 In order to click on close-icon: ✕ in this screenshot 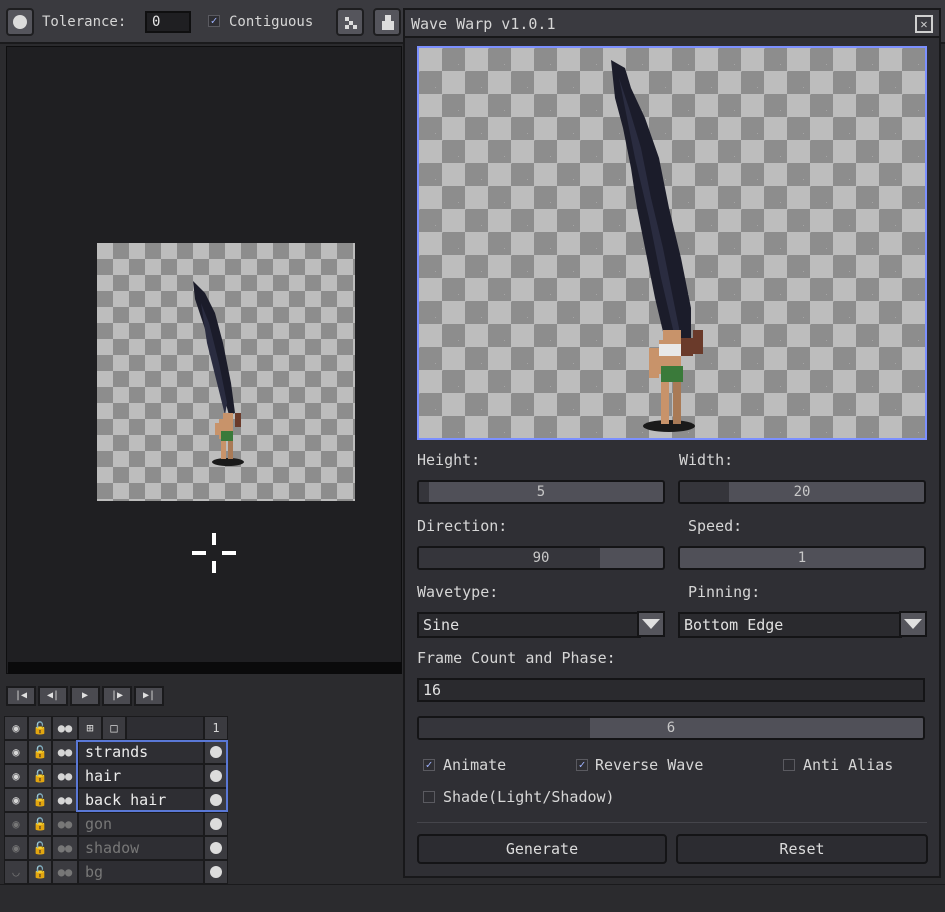, I will do `click(924, 24)`.